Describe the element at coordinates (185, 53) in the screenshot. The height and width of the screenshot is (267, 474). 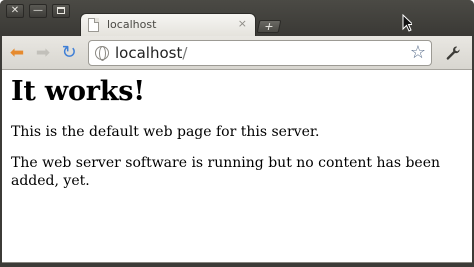
I see `url-path: /` at that location.